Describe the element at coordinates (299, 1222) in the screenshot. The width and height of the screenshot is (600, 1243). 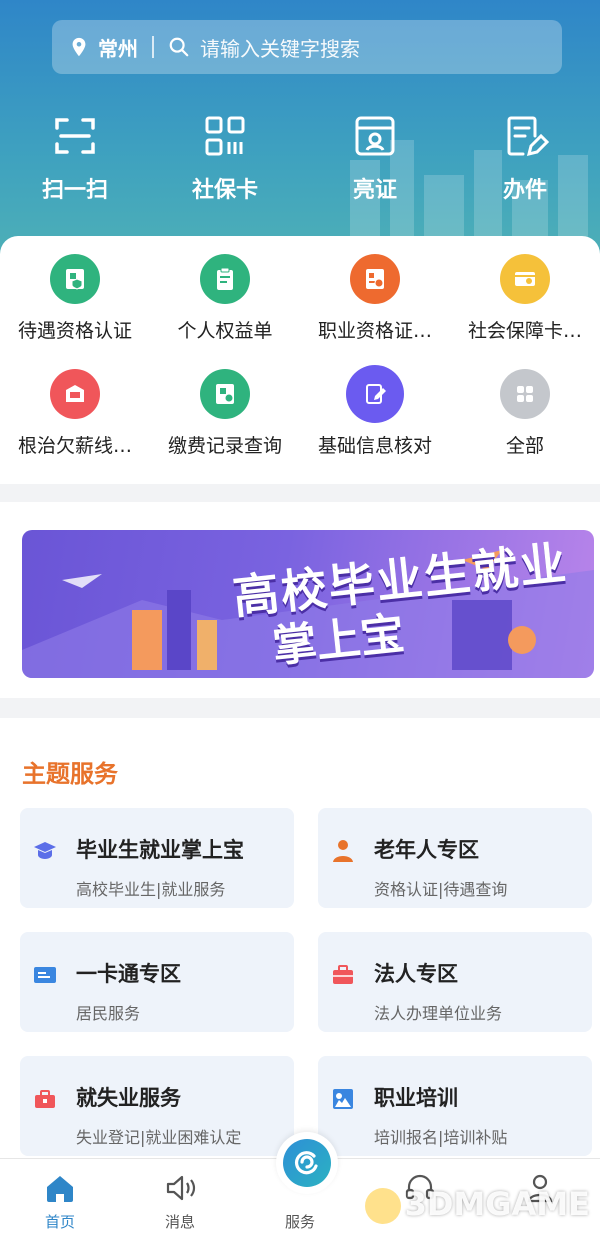
I see `tab-label: 服务` at that location.